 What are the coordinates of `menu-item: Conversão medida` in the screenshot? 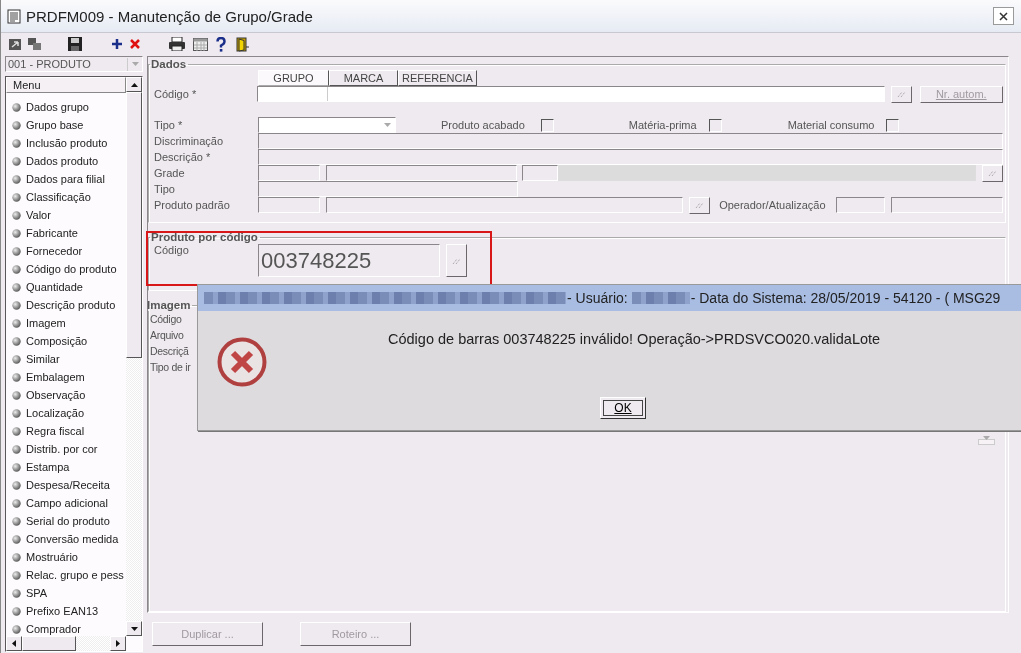 It's located at (66, 539).